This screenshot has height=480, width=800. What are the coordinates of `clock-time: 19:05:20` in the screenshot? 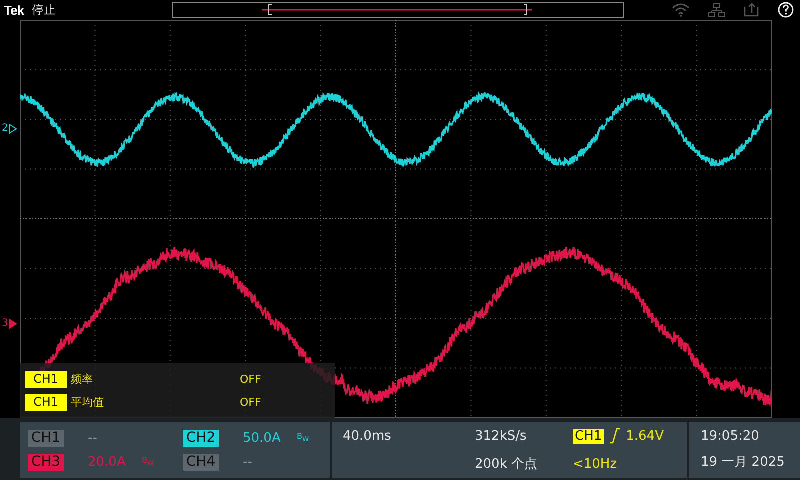 It's located at (730, 436).